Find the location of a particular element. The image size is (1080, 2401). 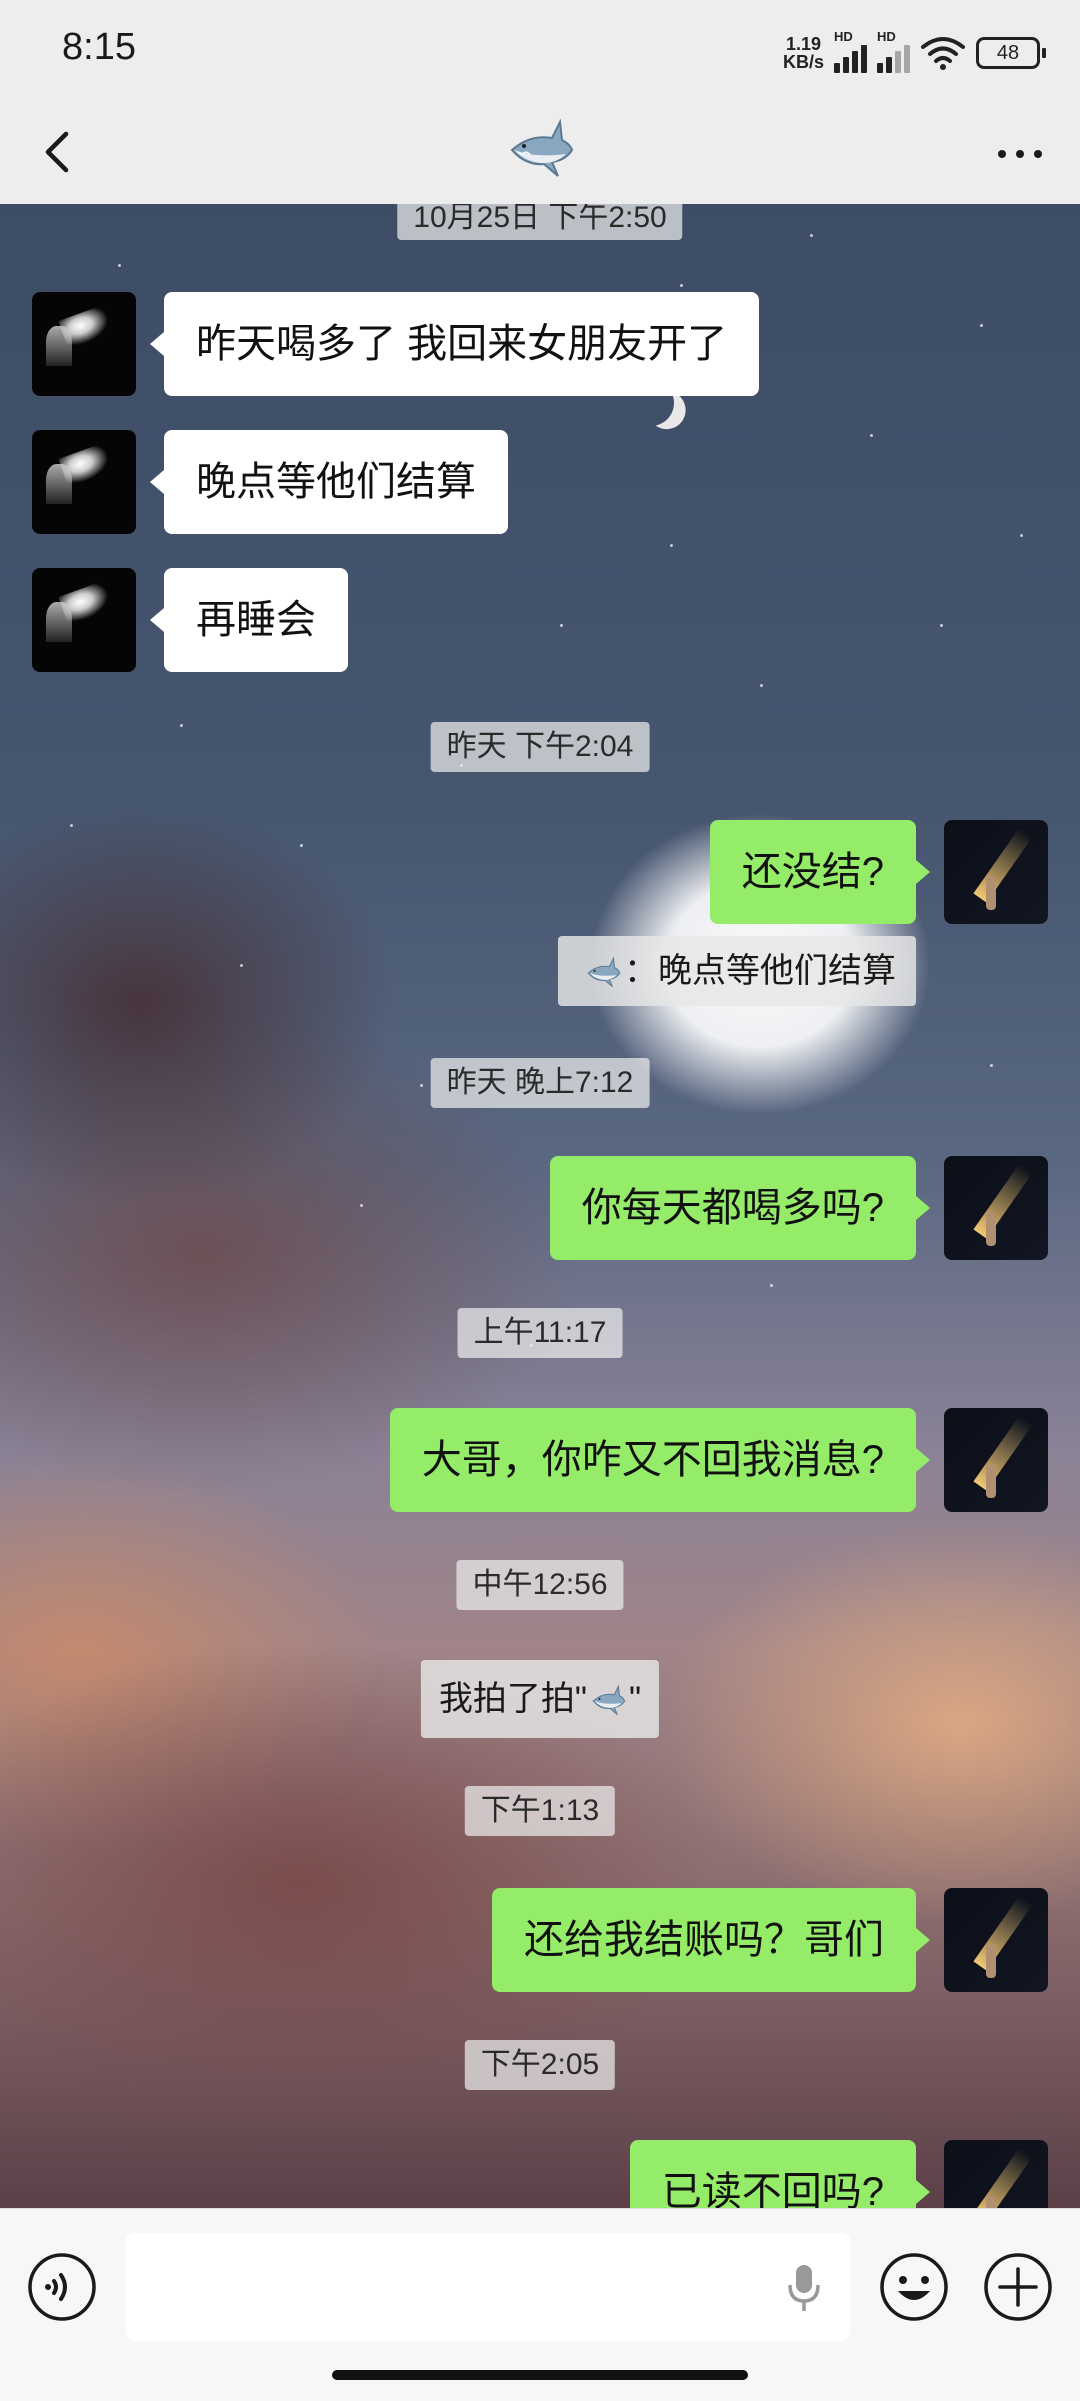

signal-hd-2-icon: HD is located at coordinates (893, 51).